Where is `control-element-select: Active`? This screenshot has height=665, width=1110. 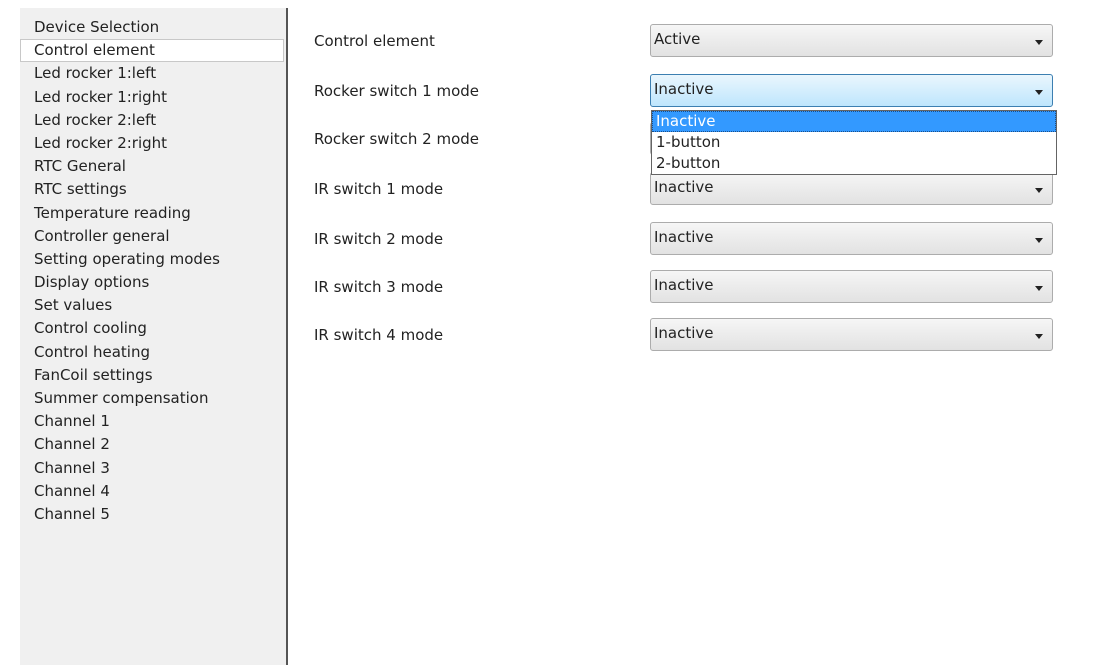 control-element-select: Active is located at coordinates (851, 40).